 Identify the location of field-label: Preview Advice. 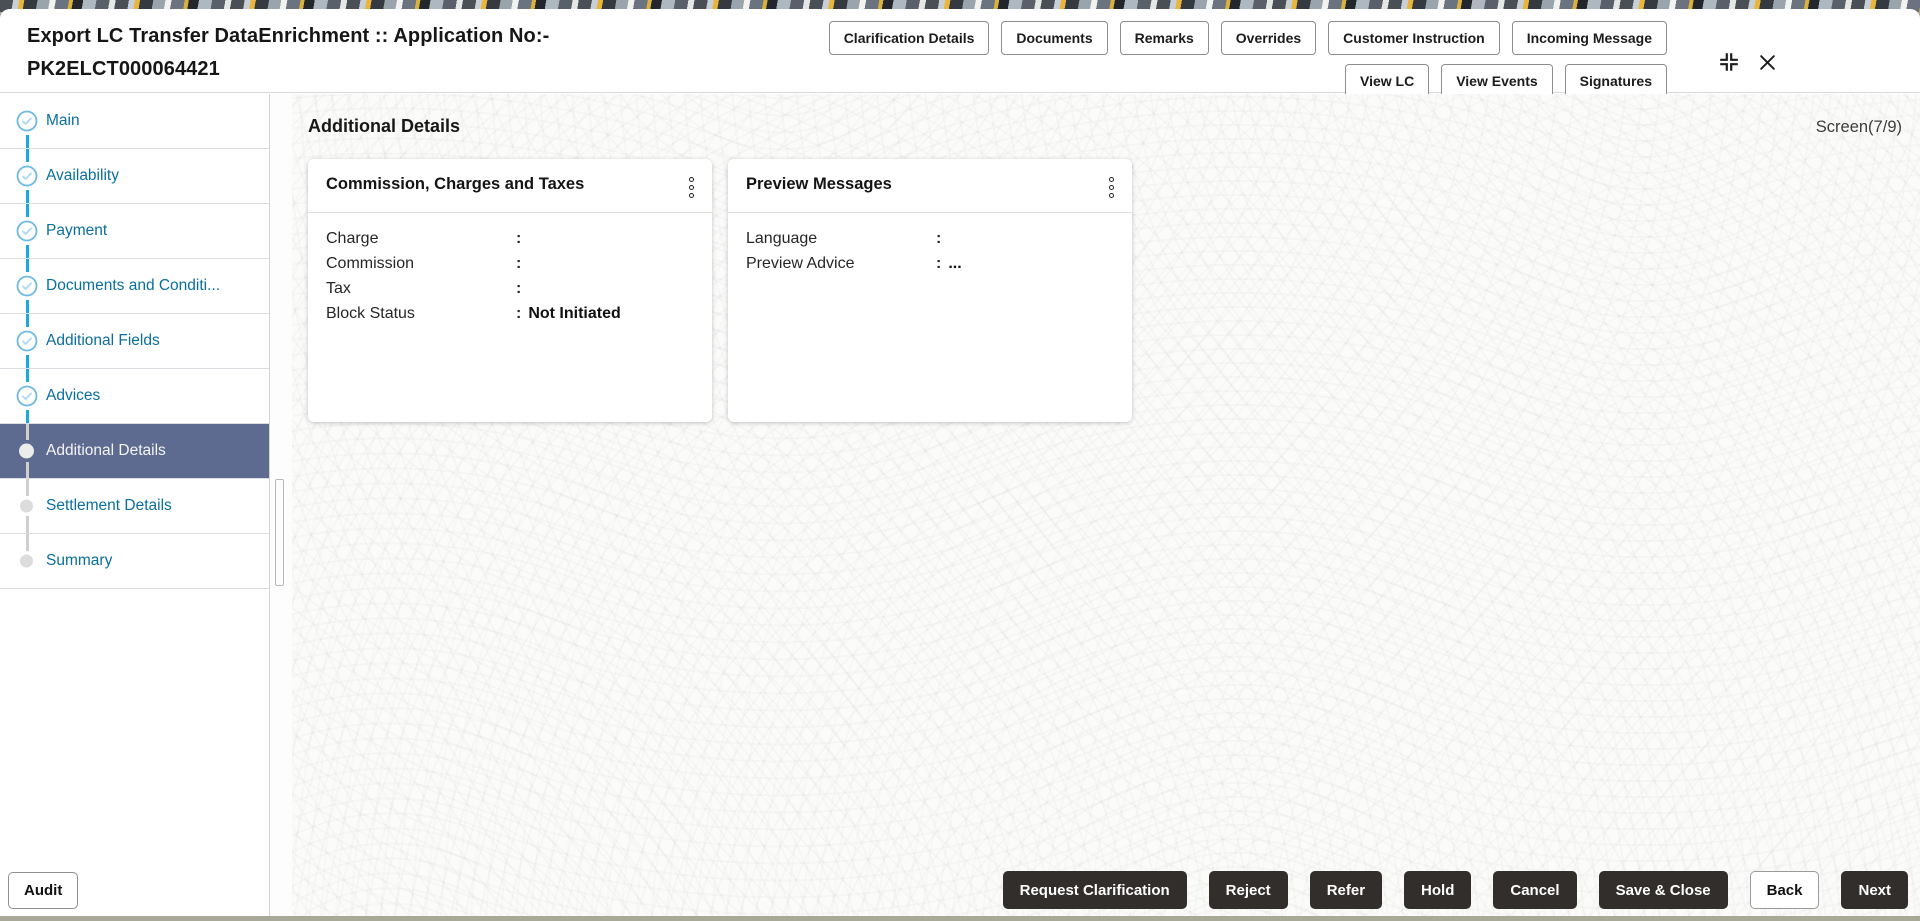
(800, 263).